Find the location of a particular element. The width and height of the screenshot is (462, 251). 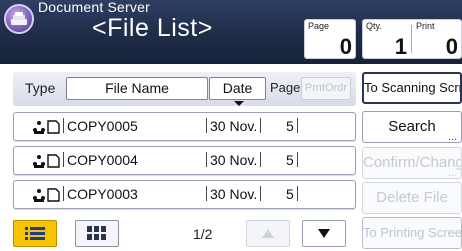

search-button-label: Search is located at coordinates (412, 126).